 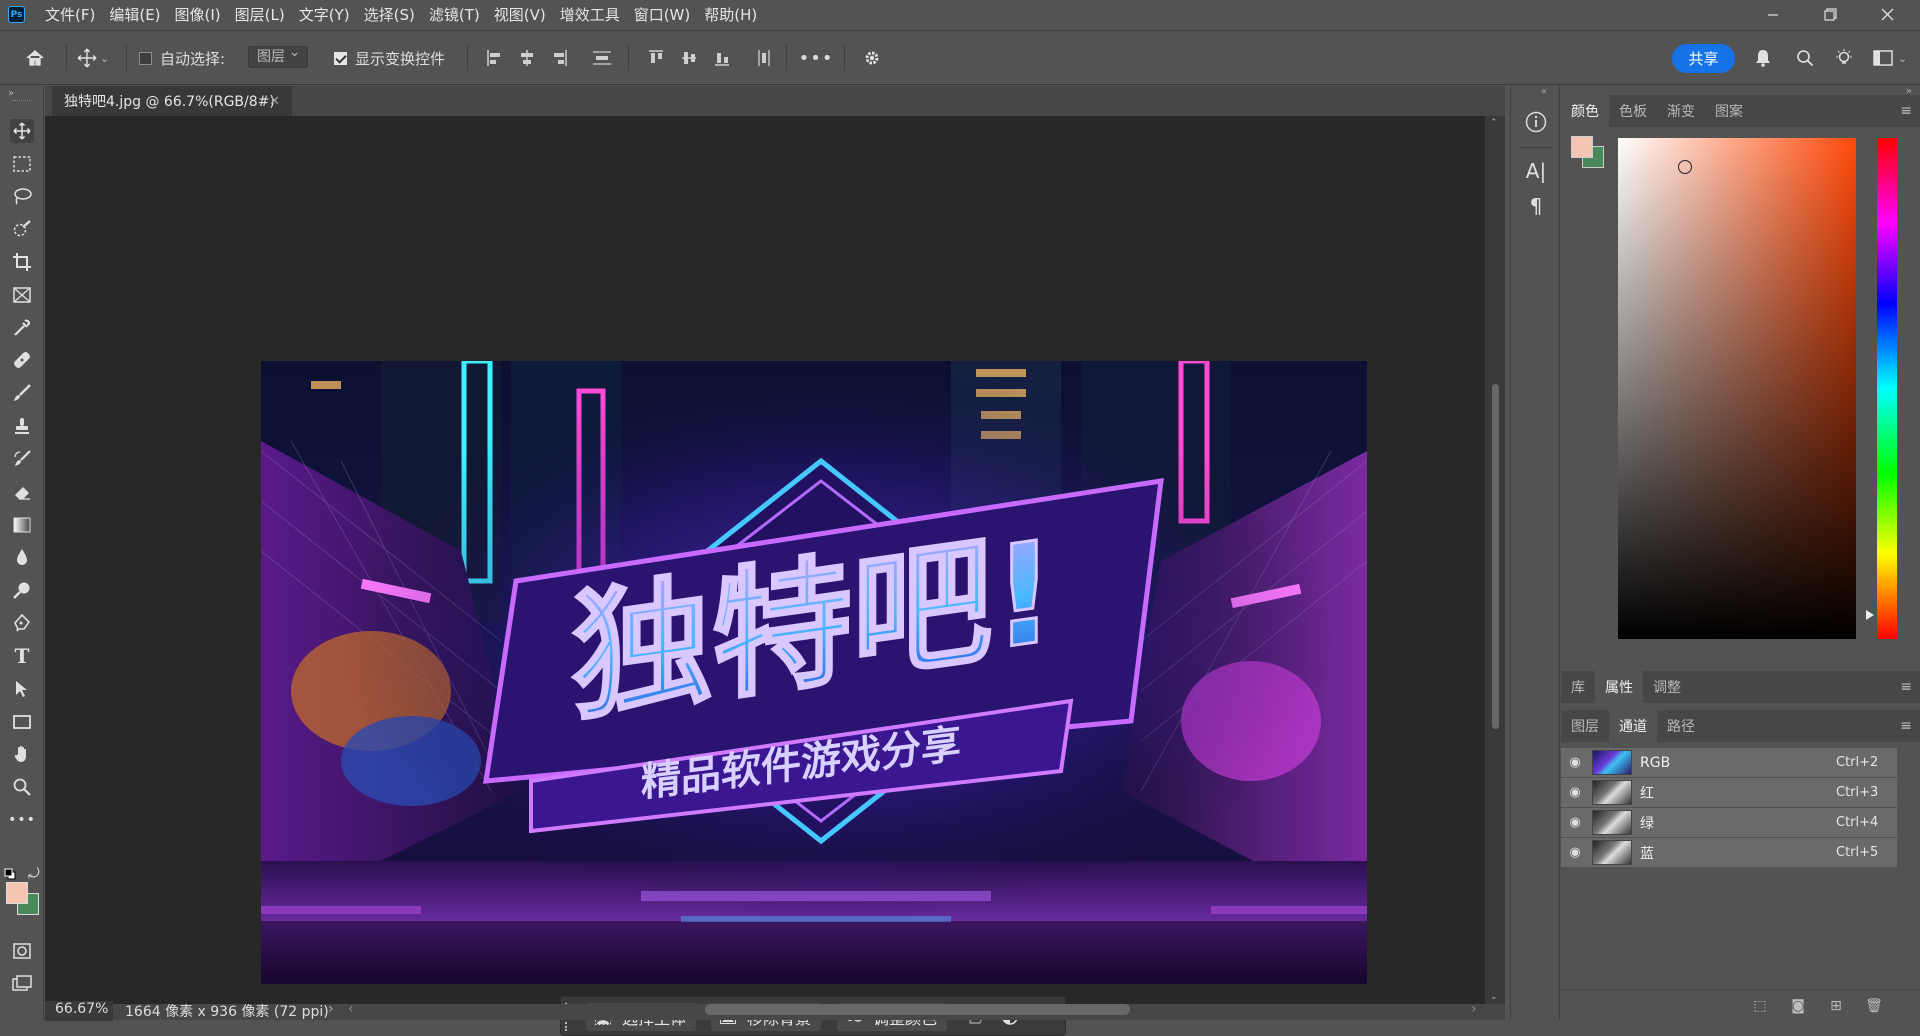 What do you see at coordinates (1578, 687) in the screenshot?
I see `tab-libraries: 库` at bounding box center [1578, 687].